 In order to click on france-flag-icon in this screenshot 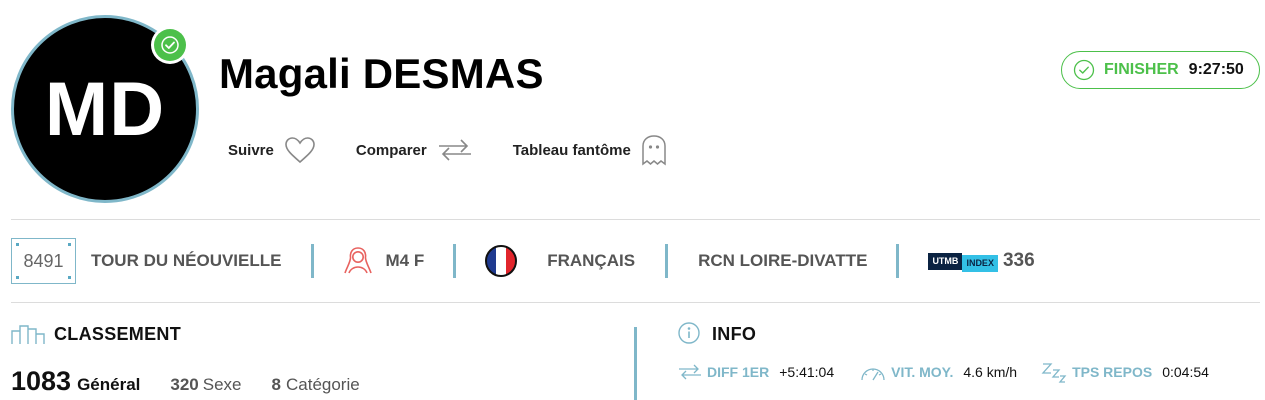, I will do `click(501, 261)`.